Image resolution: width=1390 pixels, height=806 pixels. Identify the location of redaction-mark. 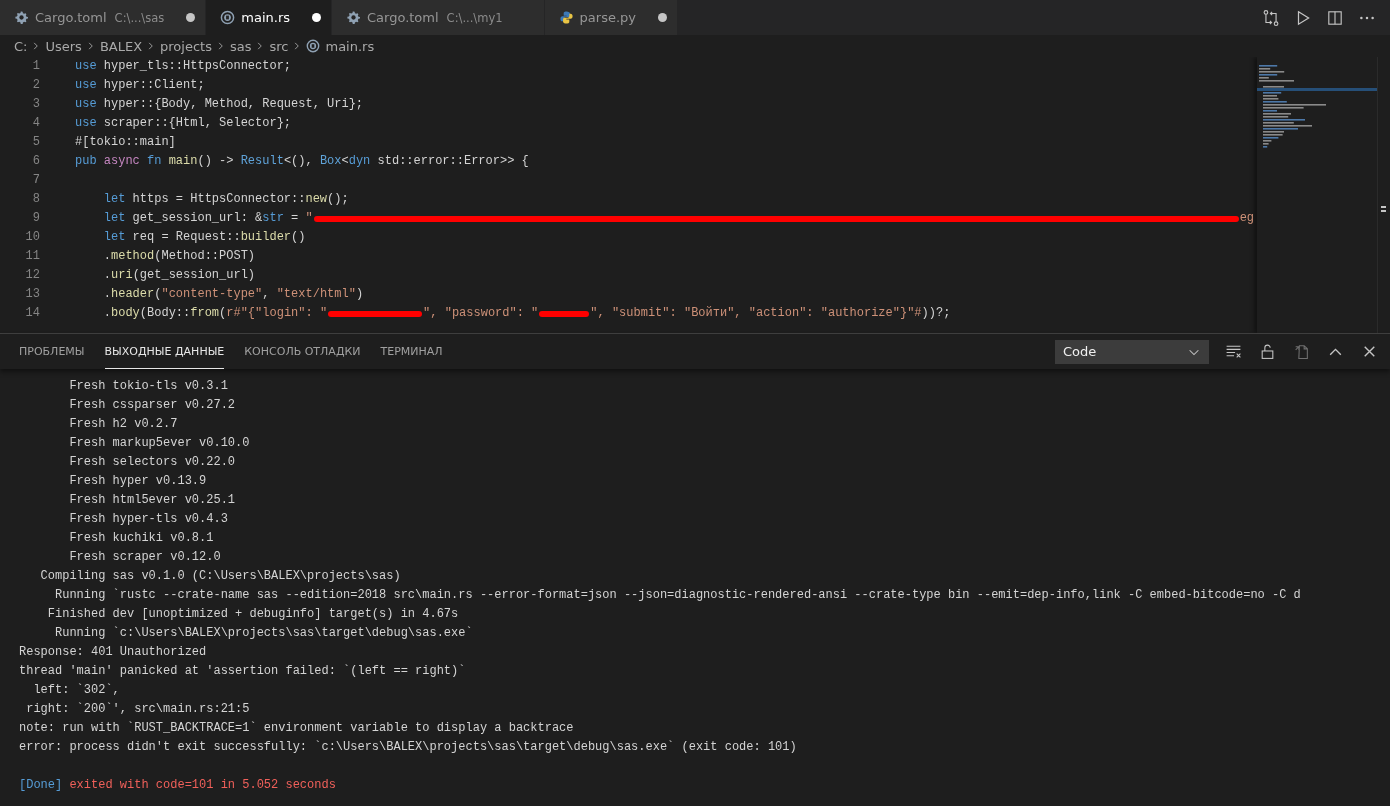
(564, 313).